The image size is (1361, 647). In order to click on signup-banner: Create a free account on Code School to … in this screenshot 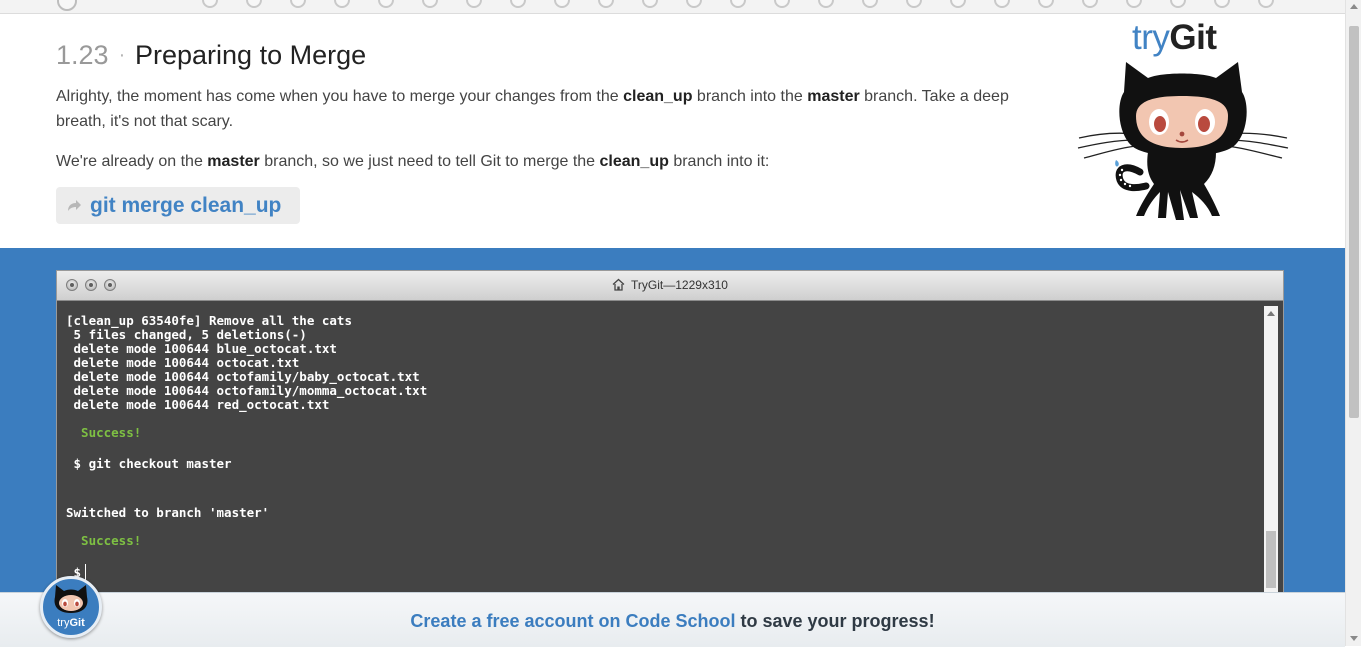, I will do `click(672, 619)`.